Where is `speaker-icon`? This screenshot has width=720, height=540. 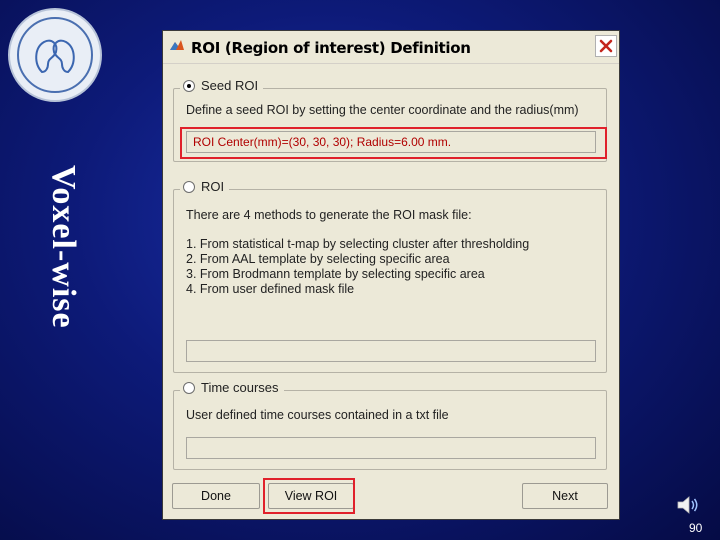
speaker-icon is located at coordinates (688, 505).